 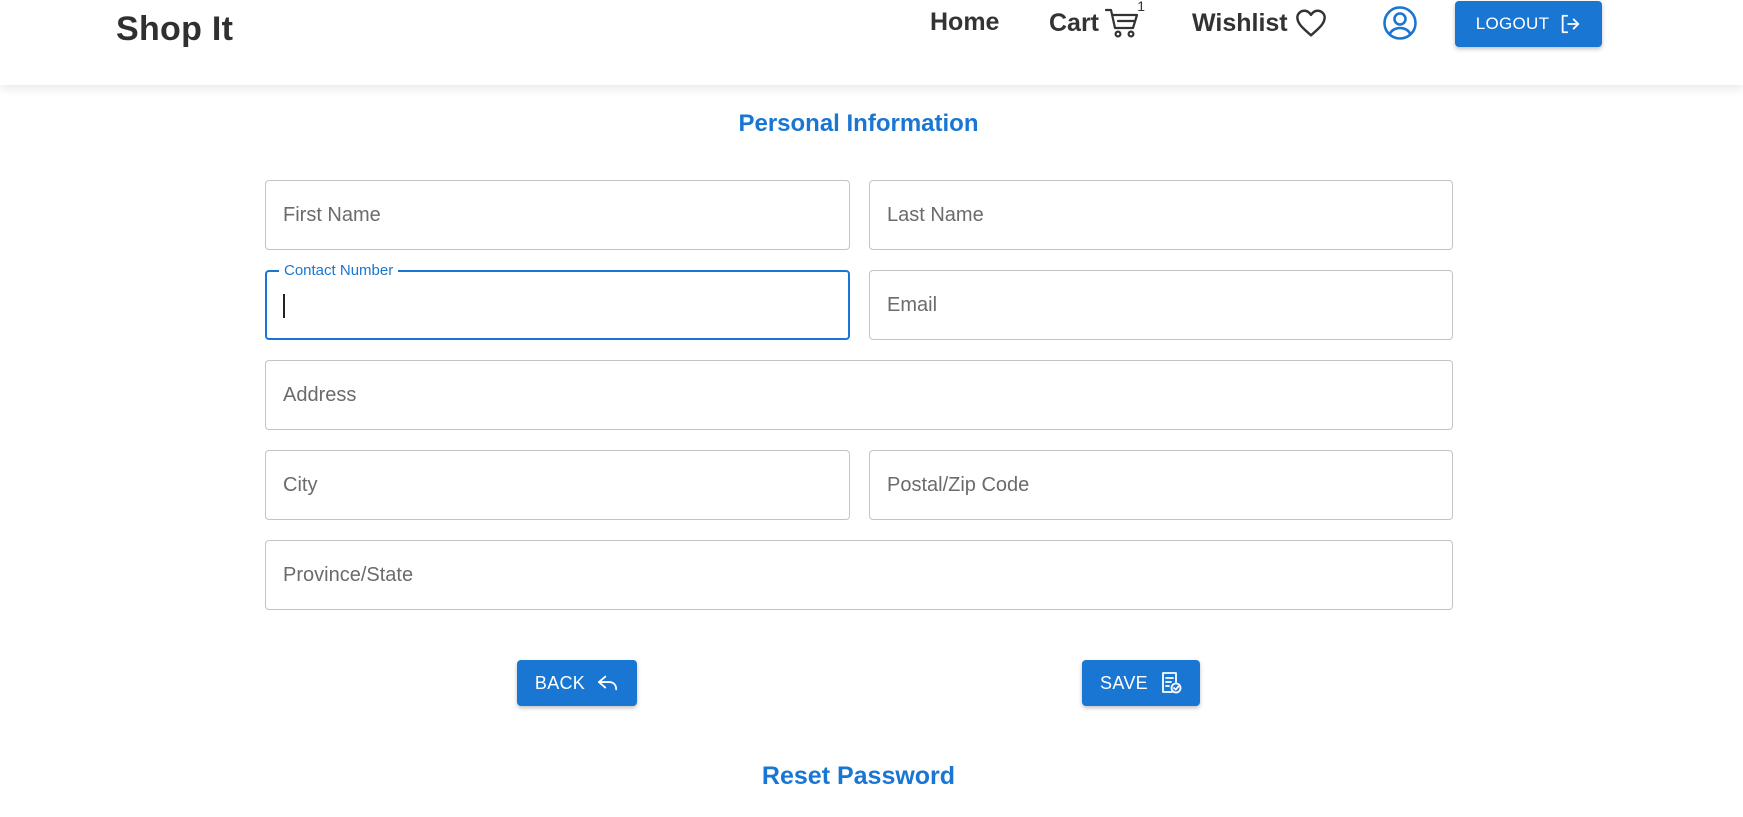 I want to click on cart-count-badge: 1, so click(x=1141, y=7).